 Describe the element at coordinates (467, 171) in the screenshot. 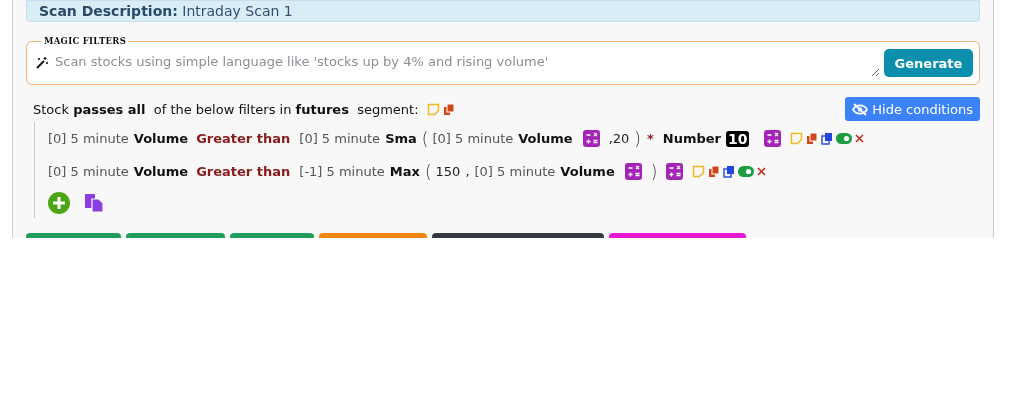

I see `parameter-value: ,` at that location.